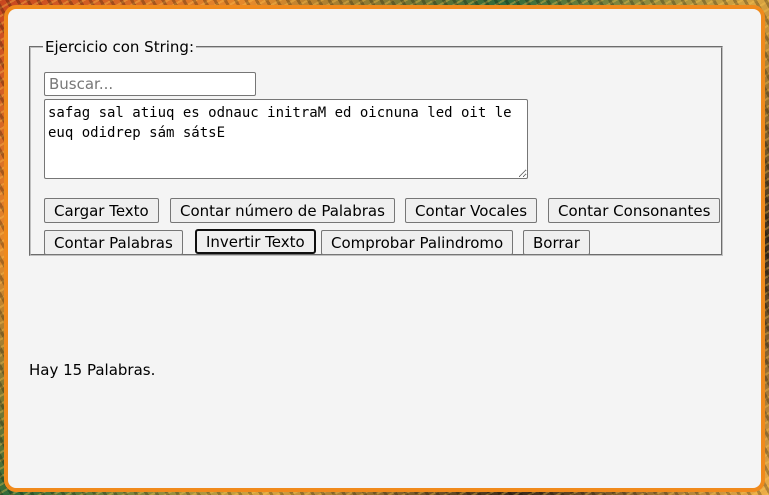  Describe the element at coordinates (92, 370) in the screenshot. I see `result-text: Hay 15 Palabras.` at that location.